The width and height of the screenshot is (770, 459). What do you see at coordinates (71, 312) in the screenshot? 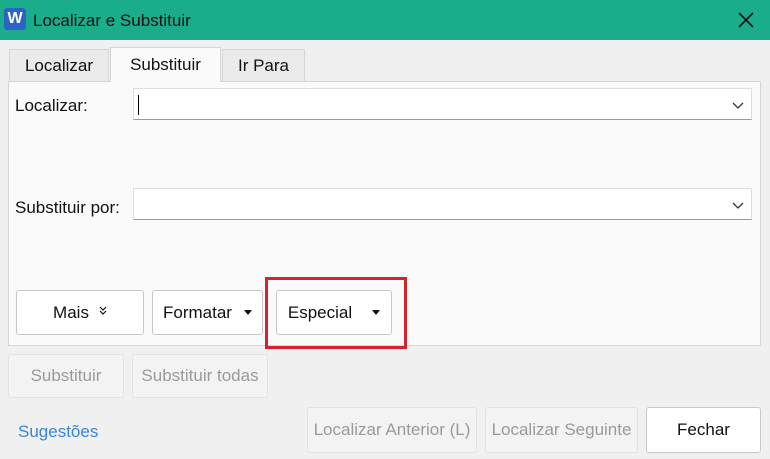
I see `more-button-label: Mais` at bounding box center [71, 312].